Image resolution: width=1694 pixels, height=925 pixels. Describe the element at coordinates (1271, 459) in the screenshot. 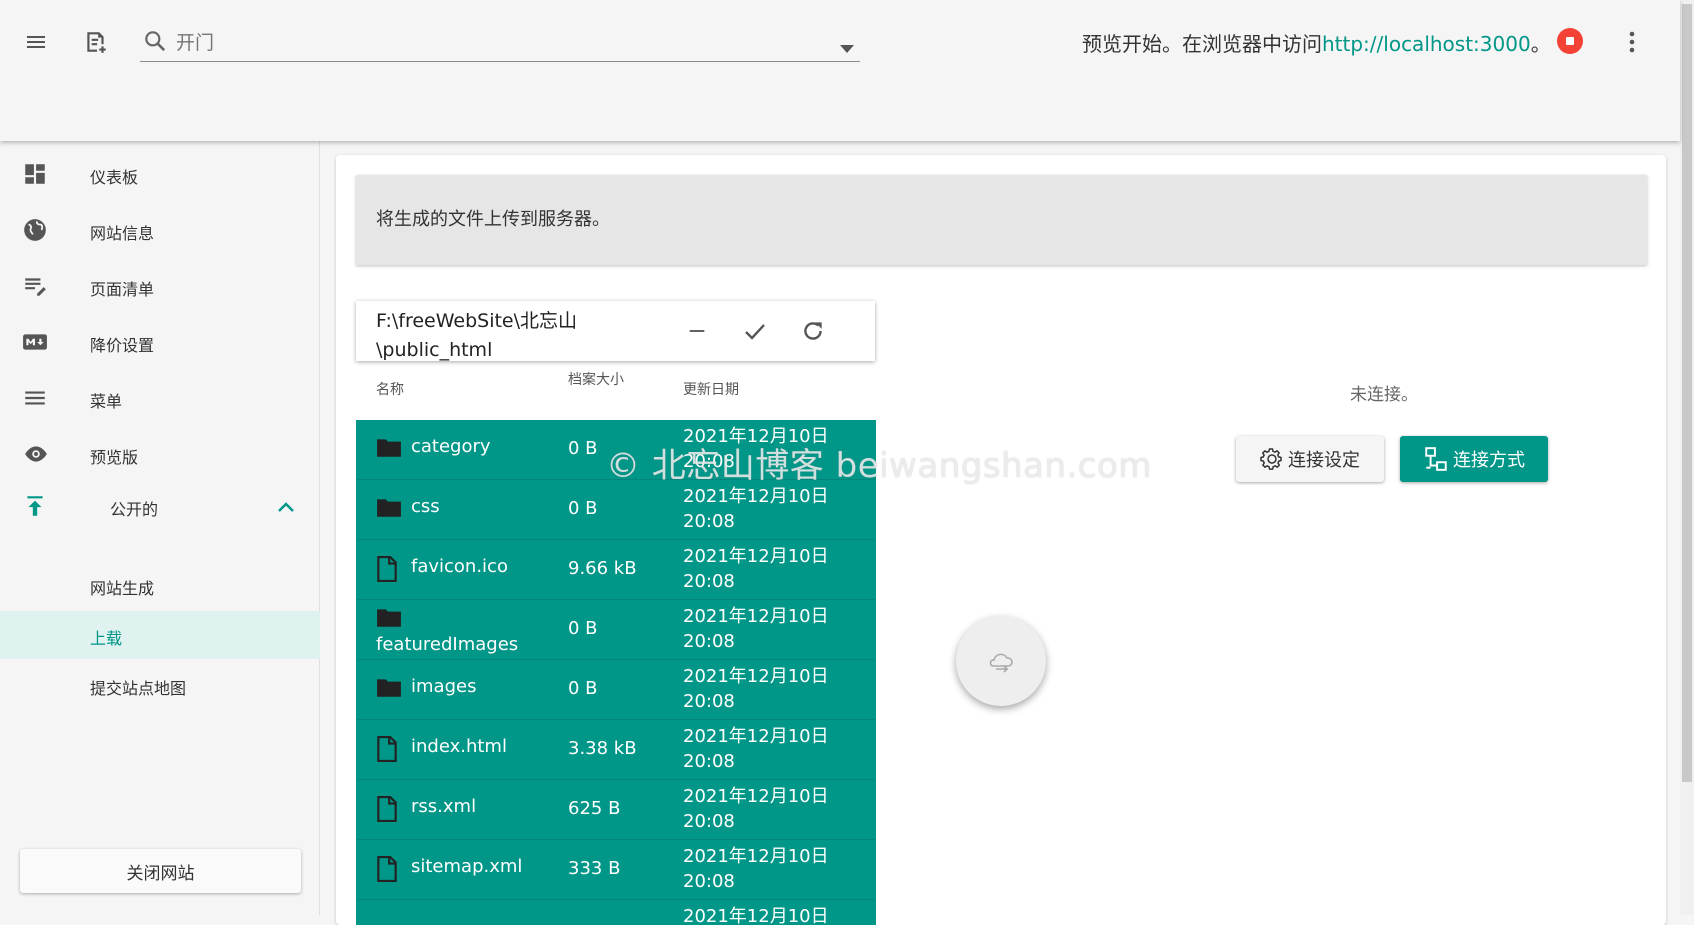

I see `gear-icon` at that location.